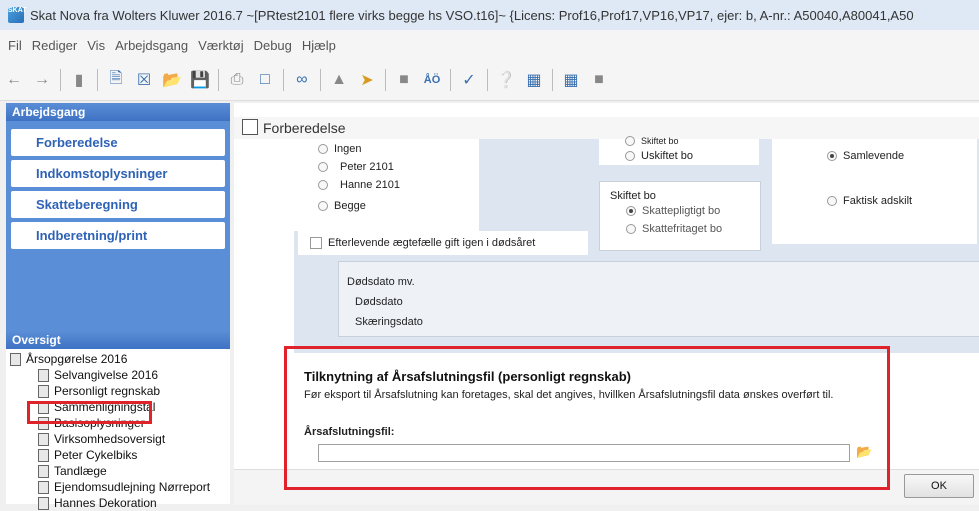 This screenshot has width=979, height=511. Describe the element at coordinates (55, 45) in the screenshot. I see `menu-rediger: Rediger` at that location.